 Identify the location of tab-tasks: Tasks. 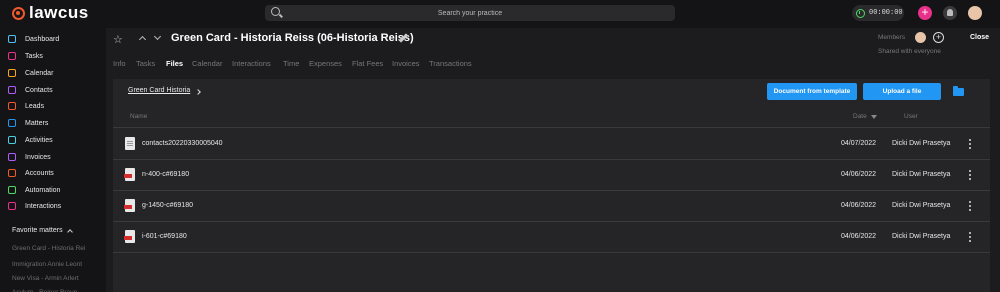
(145, 63).